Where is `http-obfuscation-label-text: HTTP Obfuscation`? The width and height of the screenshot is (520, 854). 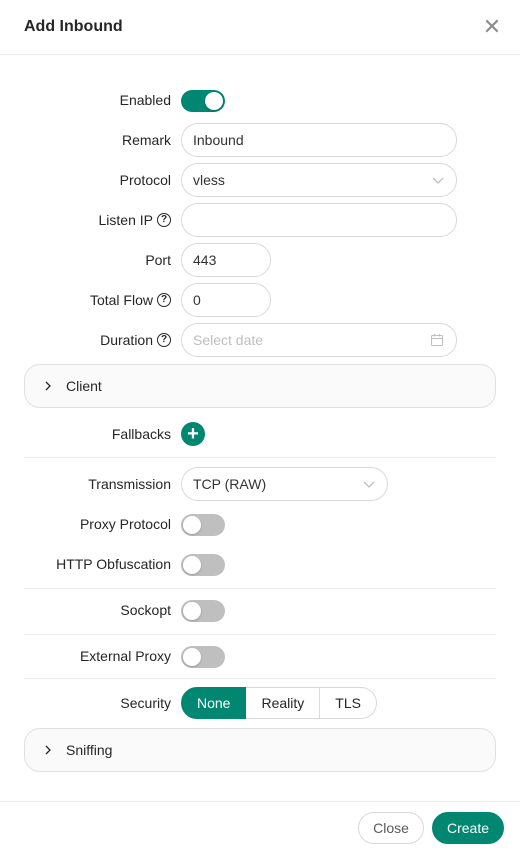 http-obfuscation-label-text: HTTP Obfuscation is located at coordinates (113, 564).